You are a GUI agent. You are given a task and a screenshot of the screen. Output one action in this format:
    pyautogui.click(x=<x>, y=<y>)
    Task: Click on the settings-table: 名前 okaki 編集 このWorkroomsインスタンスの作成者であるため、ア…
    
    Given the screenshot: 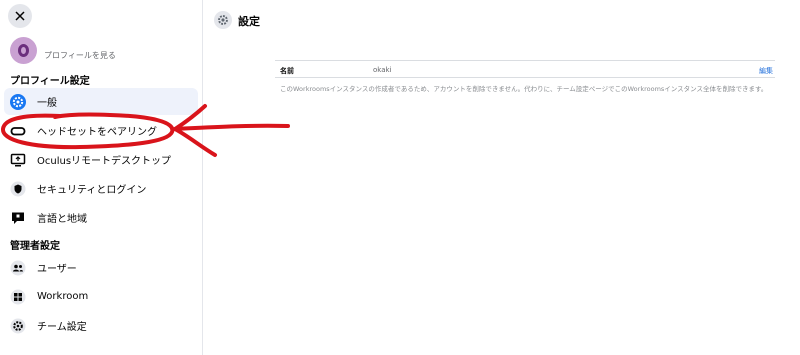 What is the action you would take?
    pyautogui.click(x=525, y=76)
    